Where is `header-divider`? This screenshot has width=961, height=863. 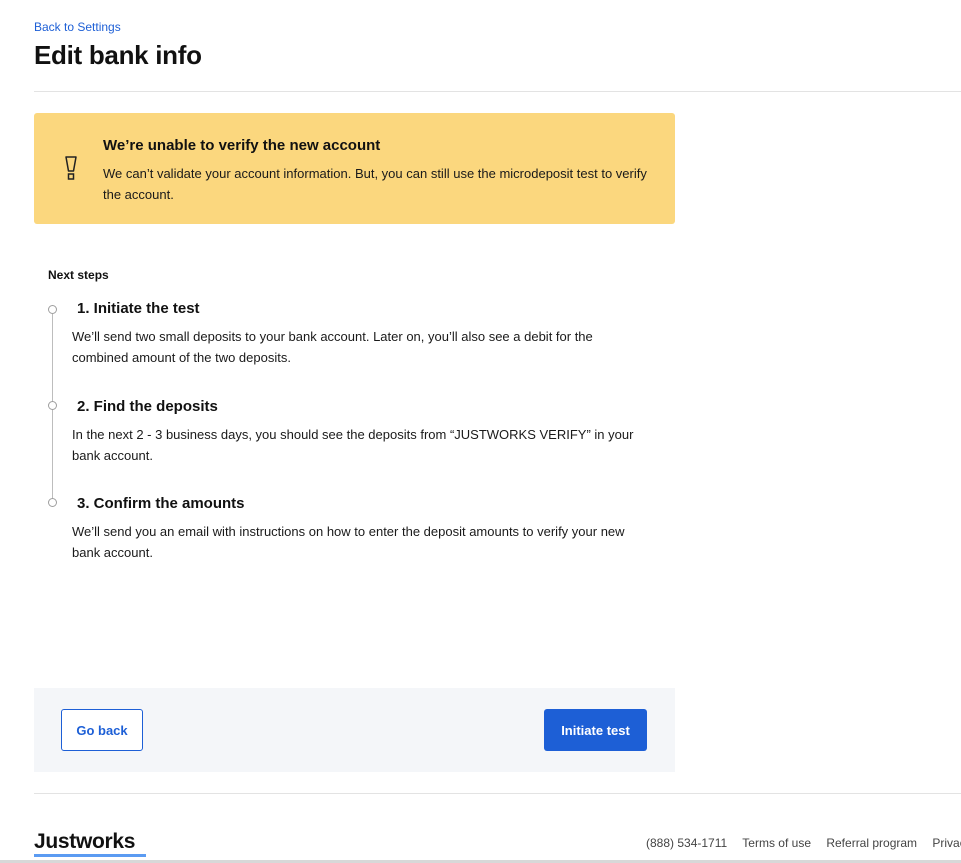
header-divider is located at coordinates (497, 91).